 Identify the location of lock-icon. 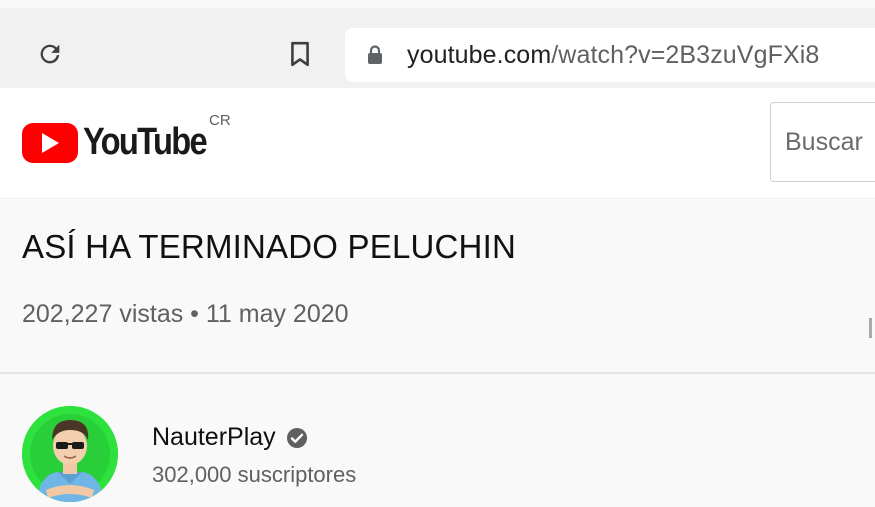
(377, 55).